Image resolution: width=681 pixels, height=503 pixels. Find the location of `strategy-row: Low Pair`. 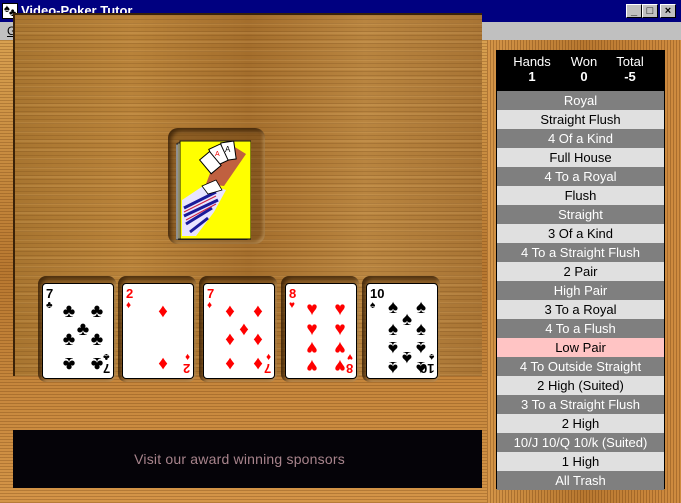

strategy-row: Low Pair is located at coordinates (580, 347).